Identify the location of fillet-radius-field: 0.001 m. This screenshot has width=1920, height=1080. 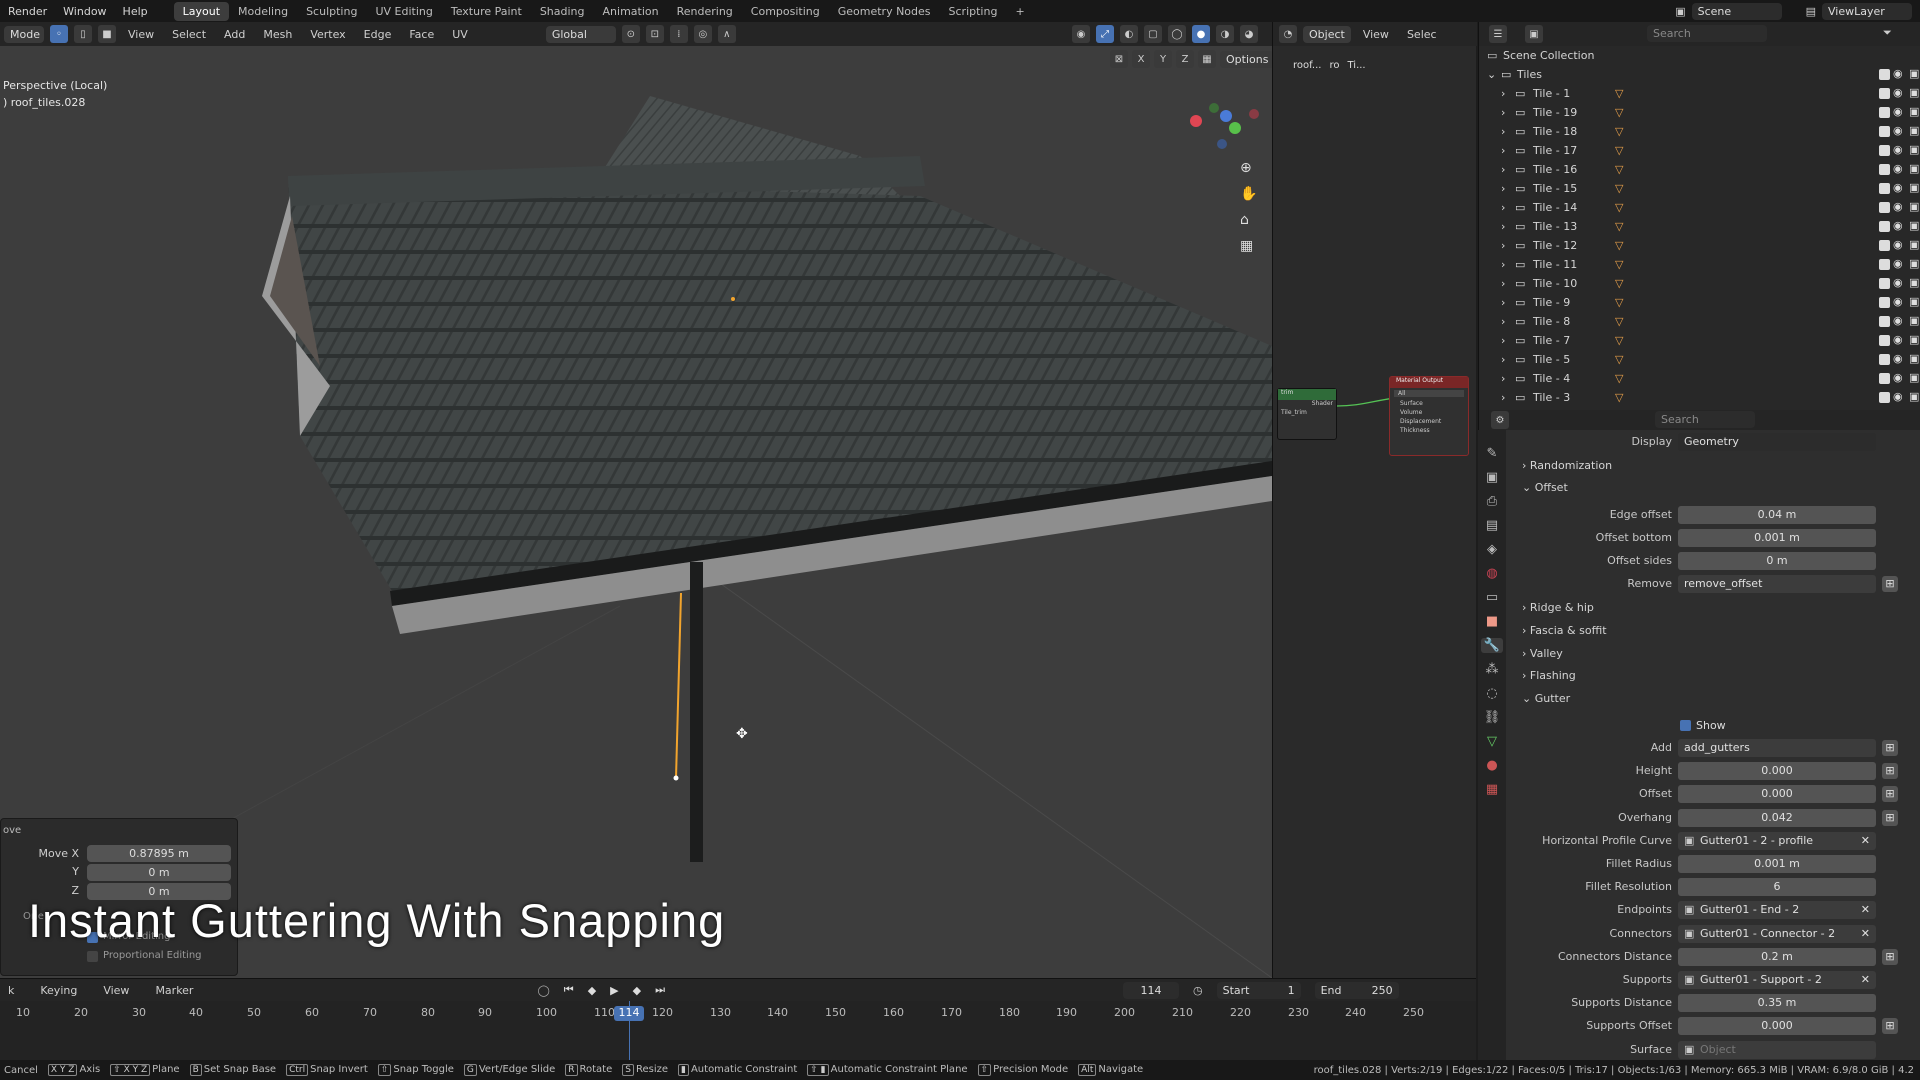
(1777, 864).